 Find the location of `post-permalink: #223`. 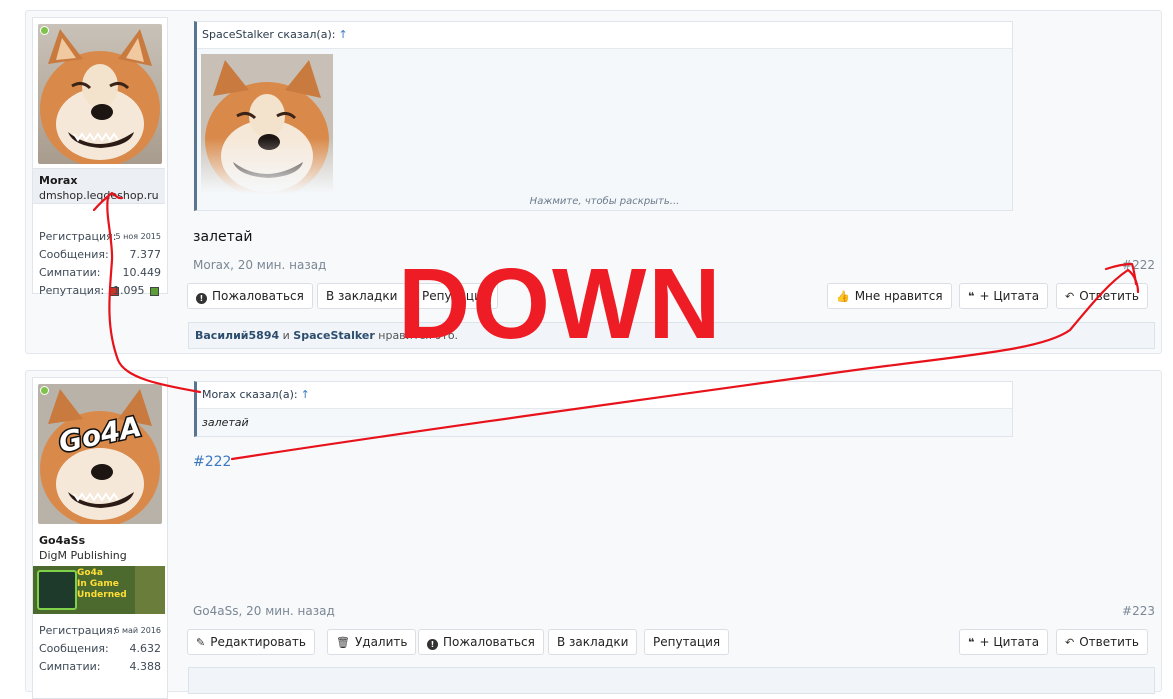

post-permalink: #223 is located at coordinates (1138, 611).